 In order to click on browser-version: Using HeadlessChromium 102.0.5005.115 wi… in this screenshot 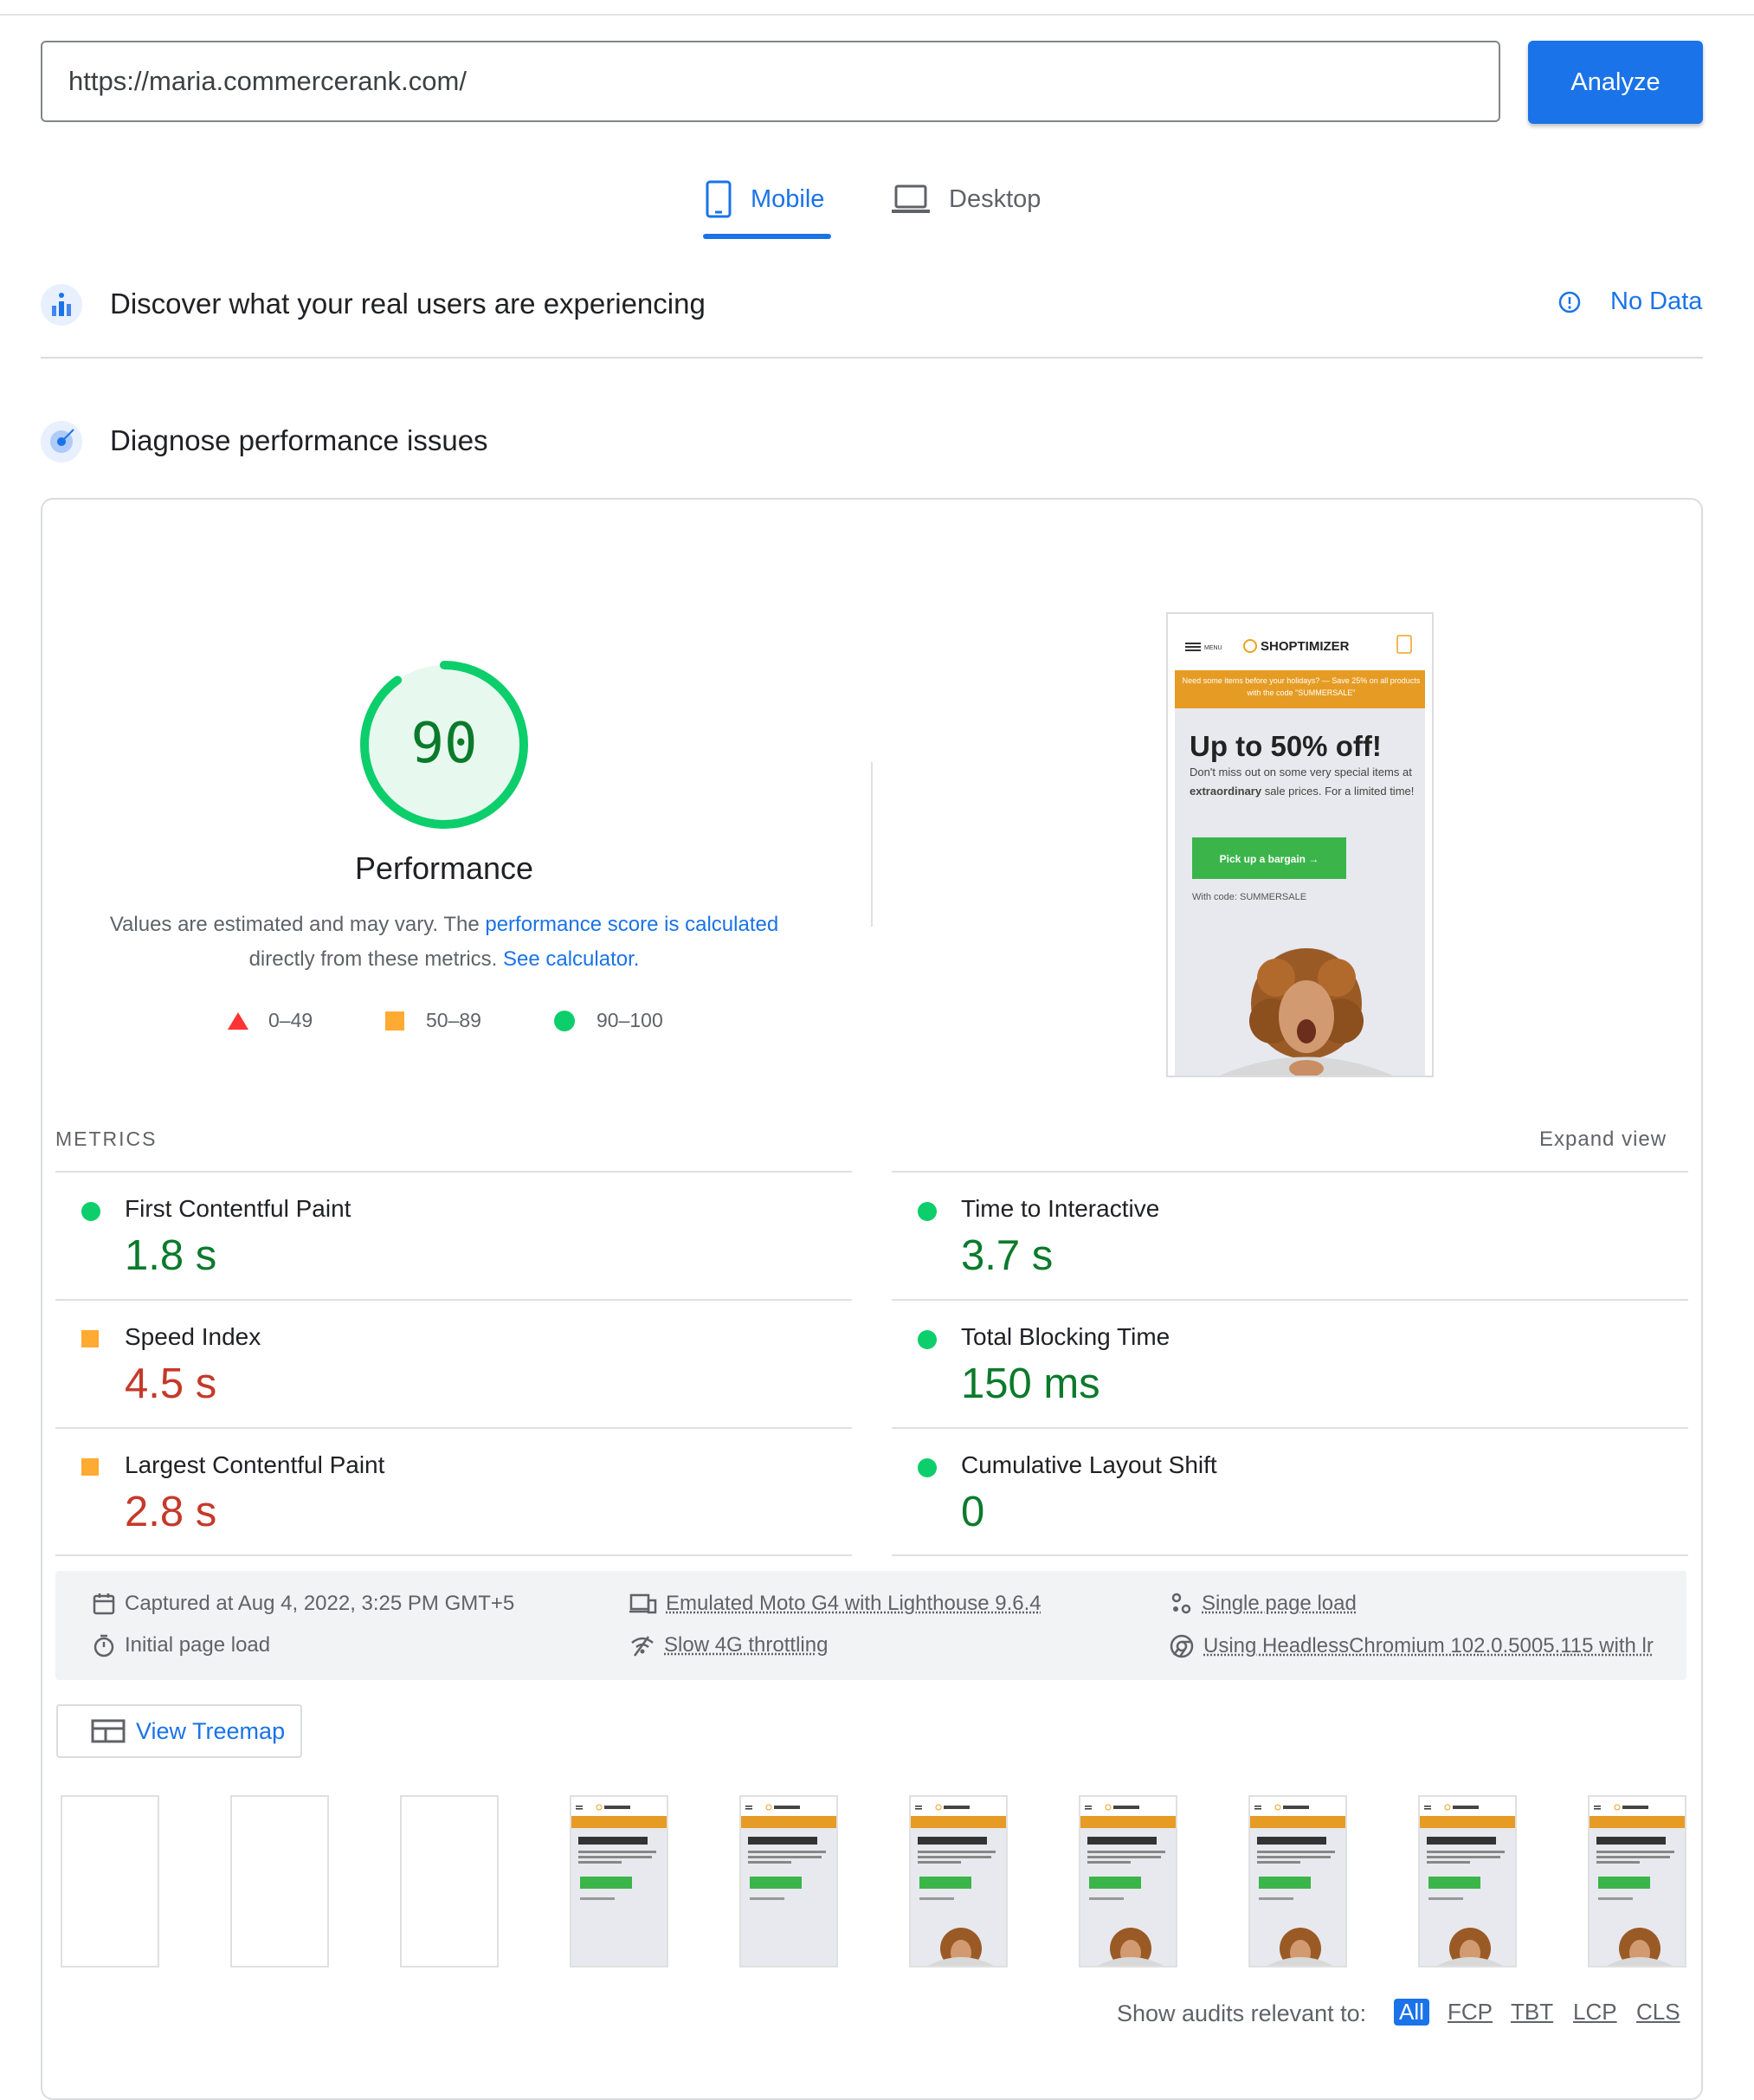, I will do `click(1412, 1646)`.